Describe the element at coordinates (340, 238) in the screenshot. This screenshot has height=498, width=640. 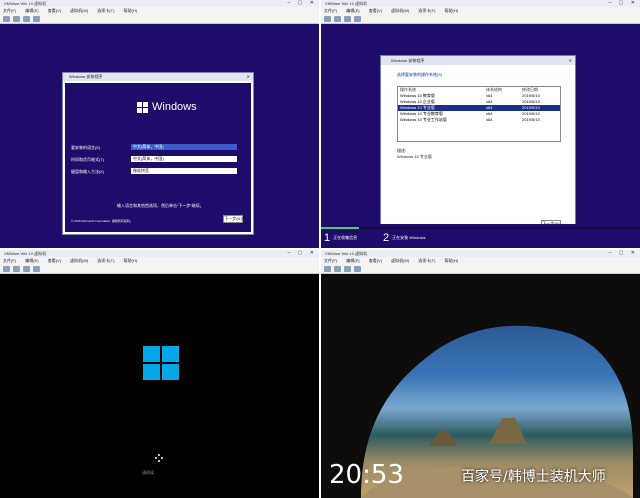
I see `step-collect: 1 正在收集信息` at that location.